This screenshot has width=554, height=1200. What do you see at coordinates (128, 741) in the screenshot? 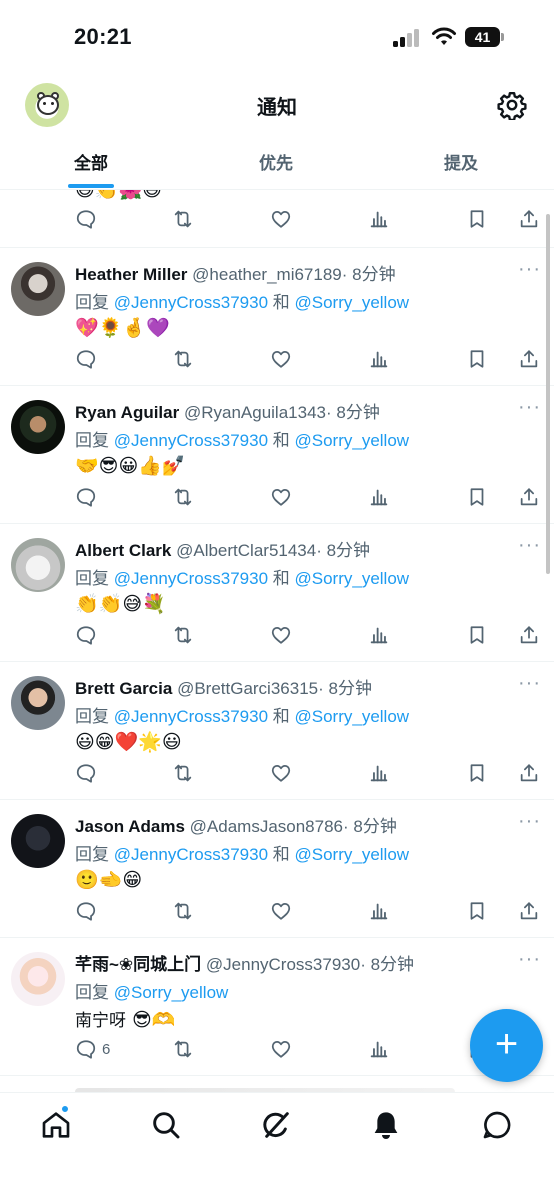
I see `post-text: 😃😁❤️🌟😃` at bounding box center [128, 741].